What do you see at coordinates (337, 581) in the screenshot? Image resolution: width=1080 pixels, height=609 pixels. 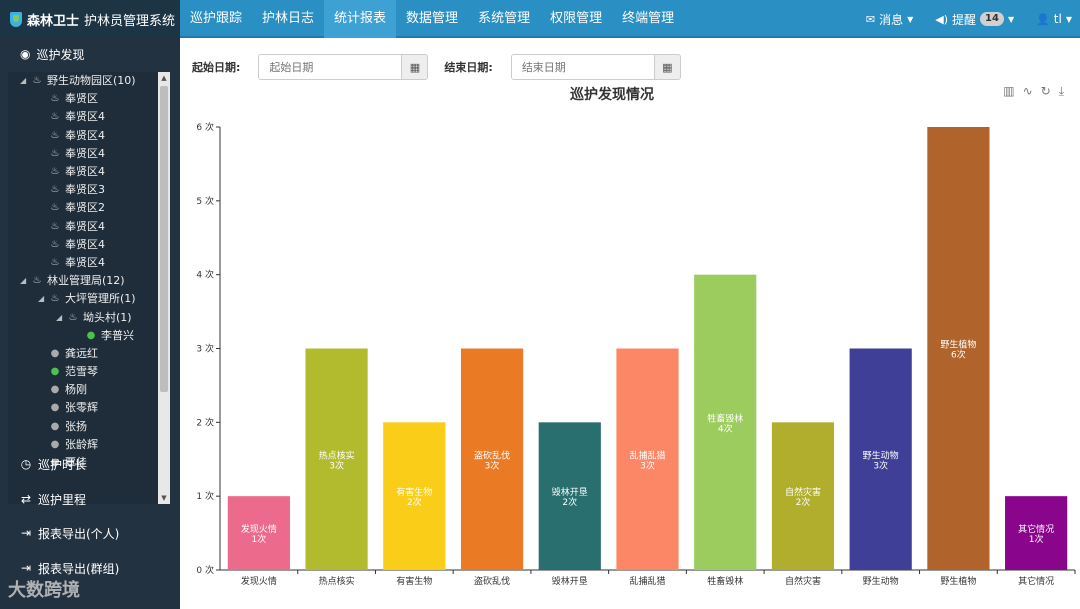 I see `x-tick-label: 热点核实` at bounding box center [337, 581].